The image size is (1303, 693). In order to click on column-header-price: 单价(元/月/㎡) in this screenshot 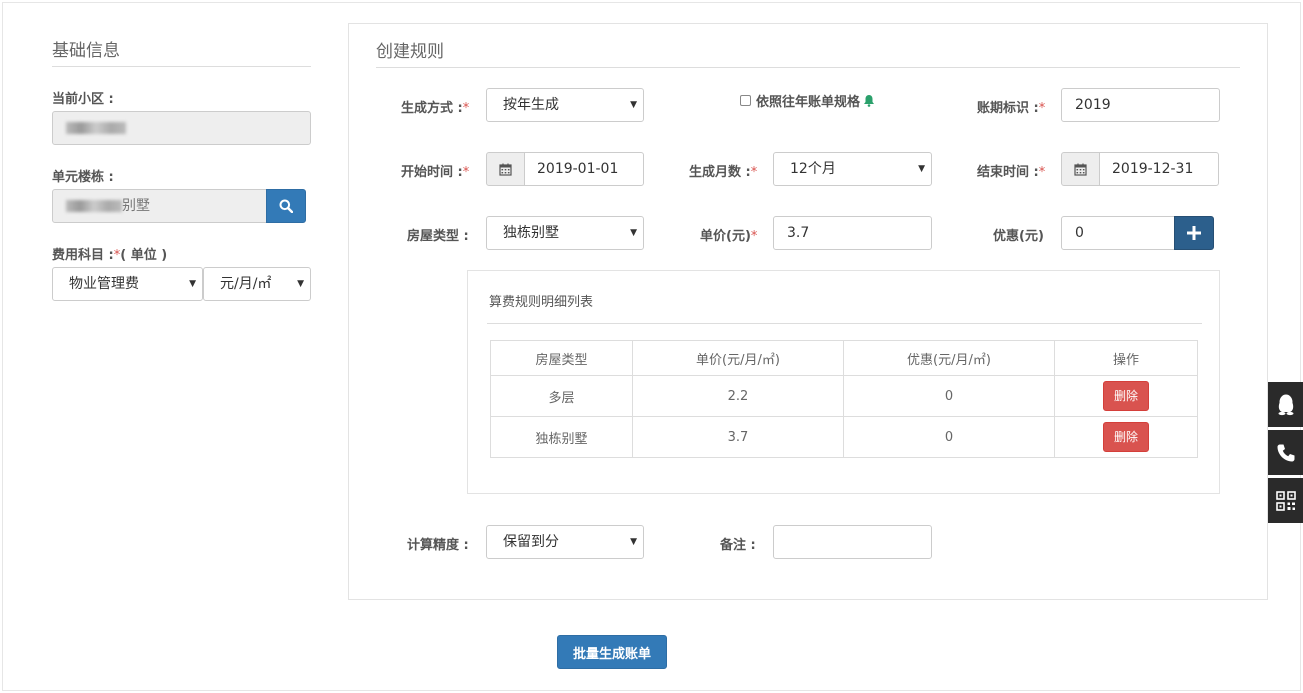, I will do `click(738, 358)`.